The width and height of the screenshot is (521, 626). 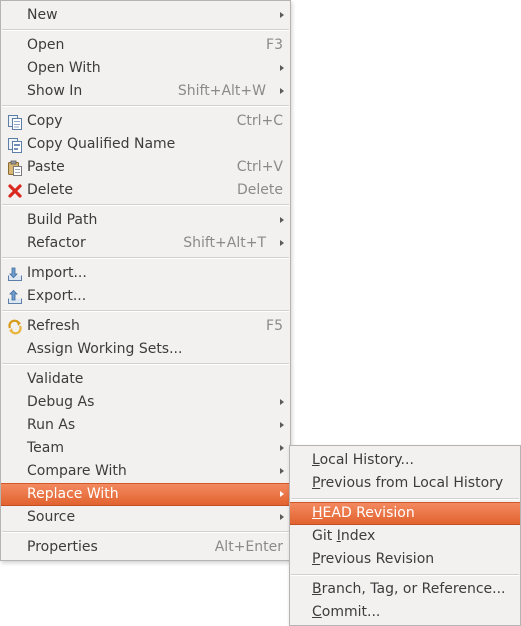 What do you see at coordinates (145, 448) in the screenshot?
I see `menu-item-team: Team` at bounding box center [145, 448].